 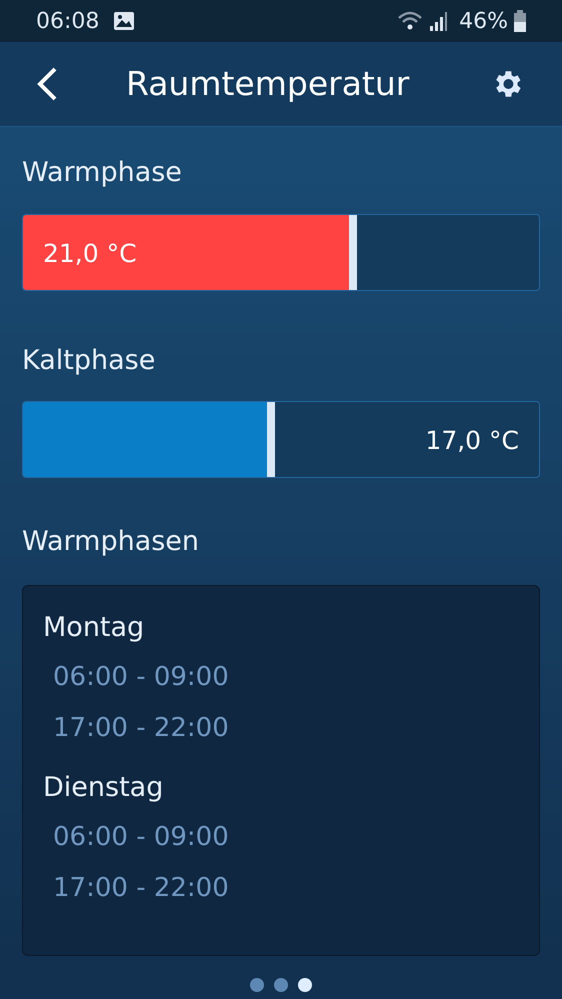 What do you see at coordinates (94, 627) in the screenshot?
I see `day-name: Montag` at bounding box center [94, 627].